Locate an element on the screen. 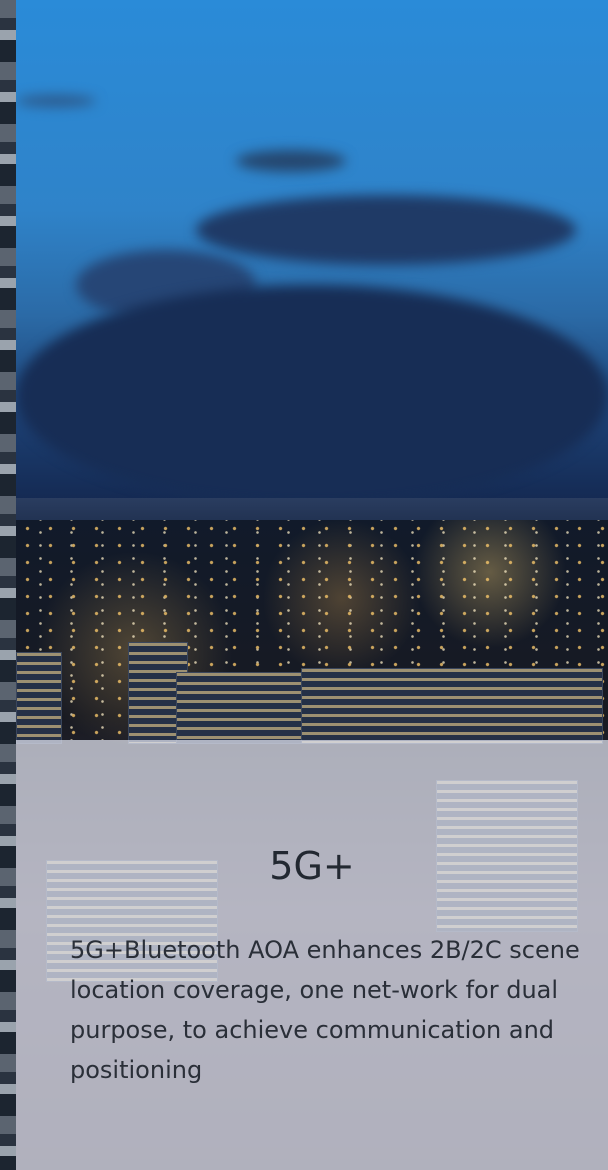 The image size is (608, 1170). slide-title: 5G+ is located at coordinates (312, 865).